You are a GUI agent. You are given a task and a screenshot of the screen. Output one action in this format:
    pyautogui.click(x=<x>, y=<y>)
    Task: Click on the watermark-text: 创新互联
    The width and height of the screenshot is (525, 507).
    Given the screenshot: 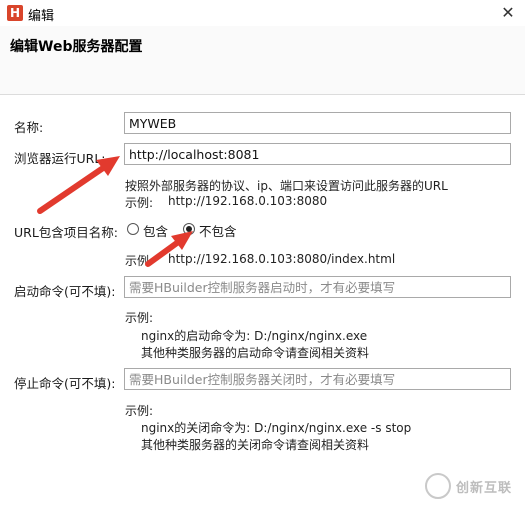 What is the action you would take?
    pyautogui.click(x=484, y=488)
    